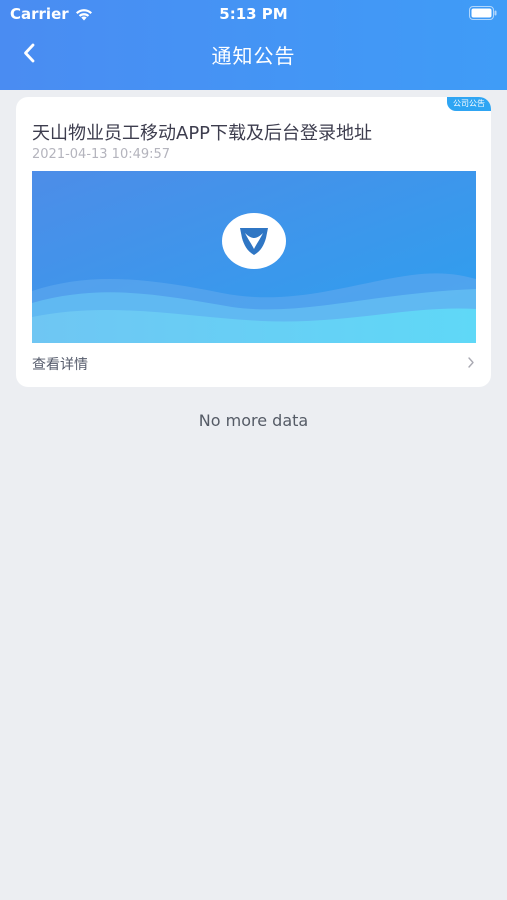  I want to click on header: Carrier 5:13 PM 通知公告, so click(253, 45).